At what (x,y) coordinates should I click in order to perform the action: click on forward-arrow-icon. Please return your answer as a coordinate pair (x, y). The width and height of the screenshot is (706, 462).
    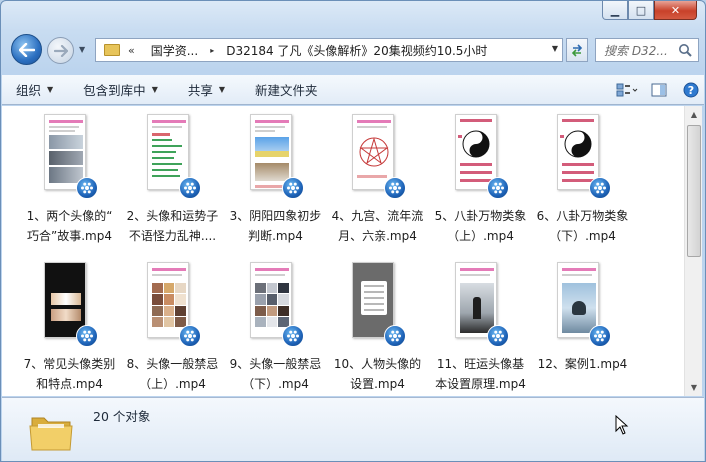
    Looking at the image, I should click on (60, 50).